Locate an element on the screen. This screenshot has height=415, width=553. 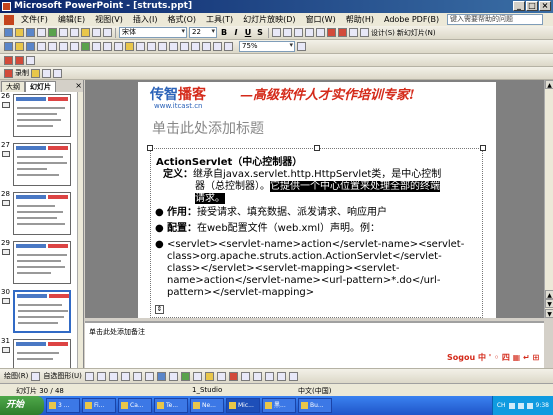
color-grayscale-icon is located at coordinates (228, 46).